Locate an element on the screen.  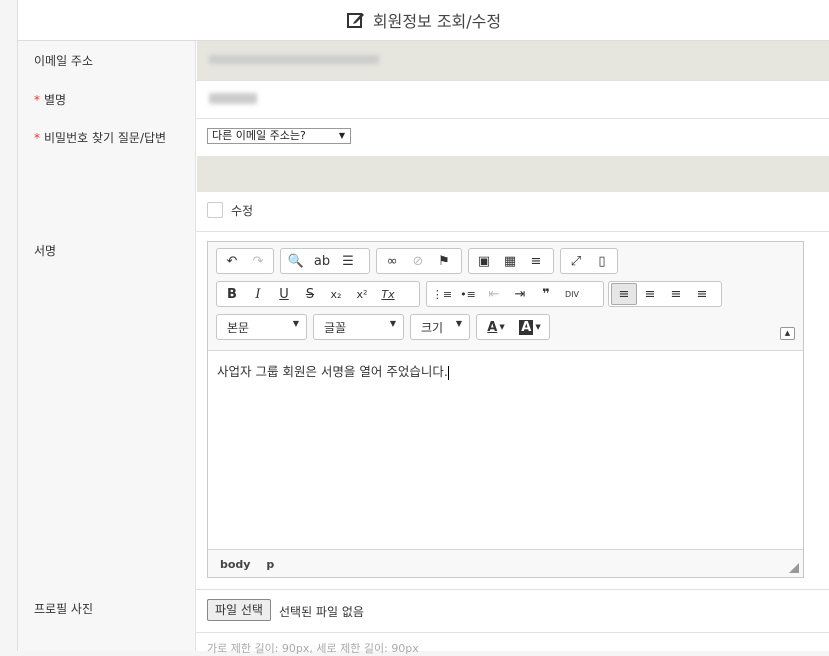
horizontal-rule-icon: ≡ is located at coordinates (536, 261).